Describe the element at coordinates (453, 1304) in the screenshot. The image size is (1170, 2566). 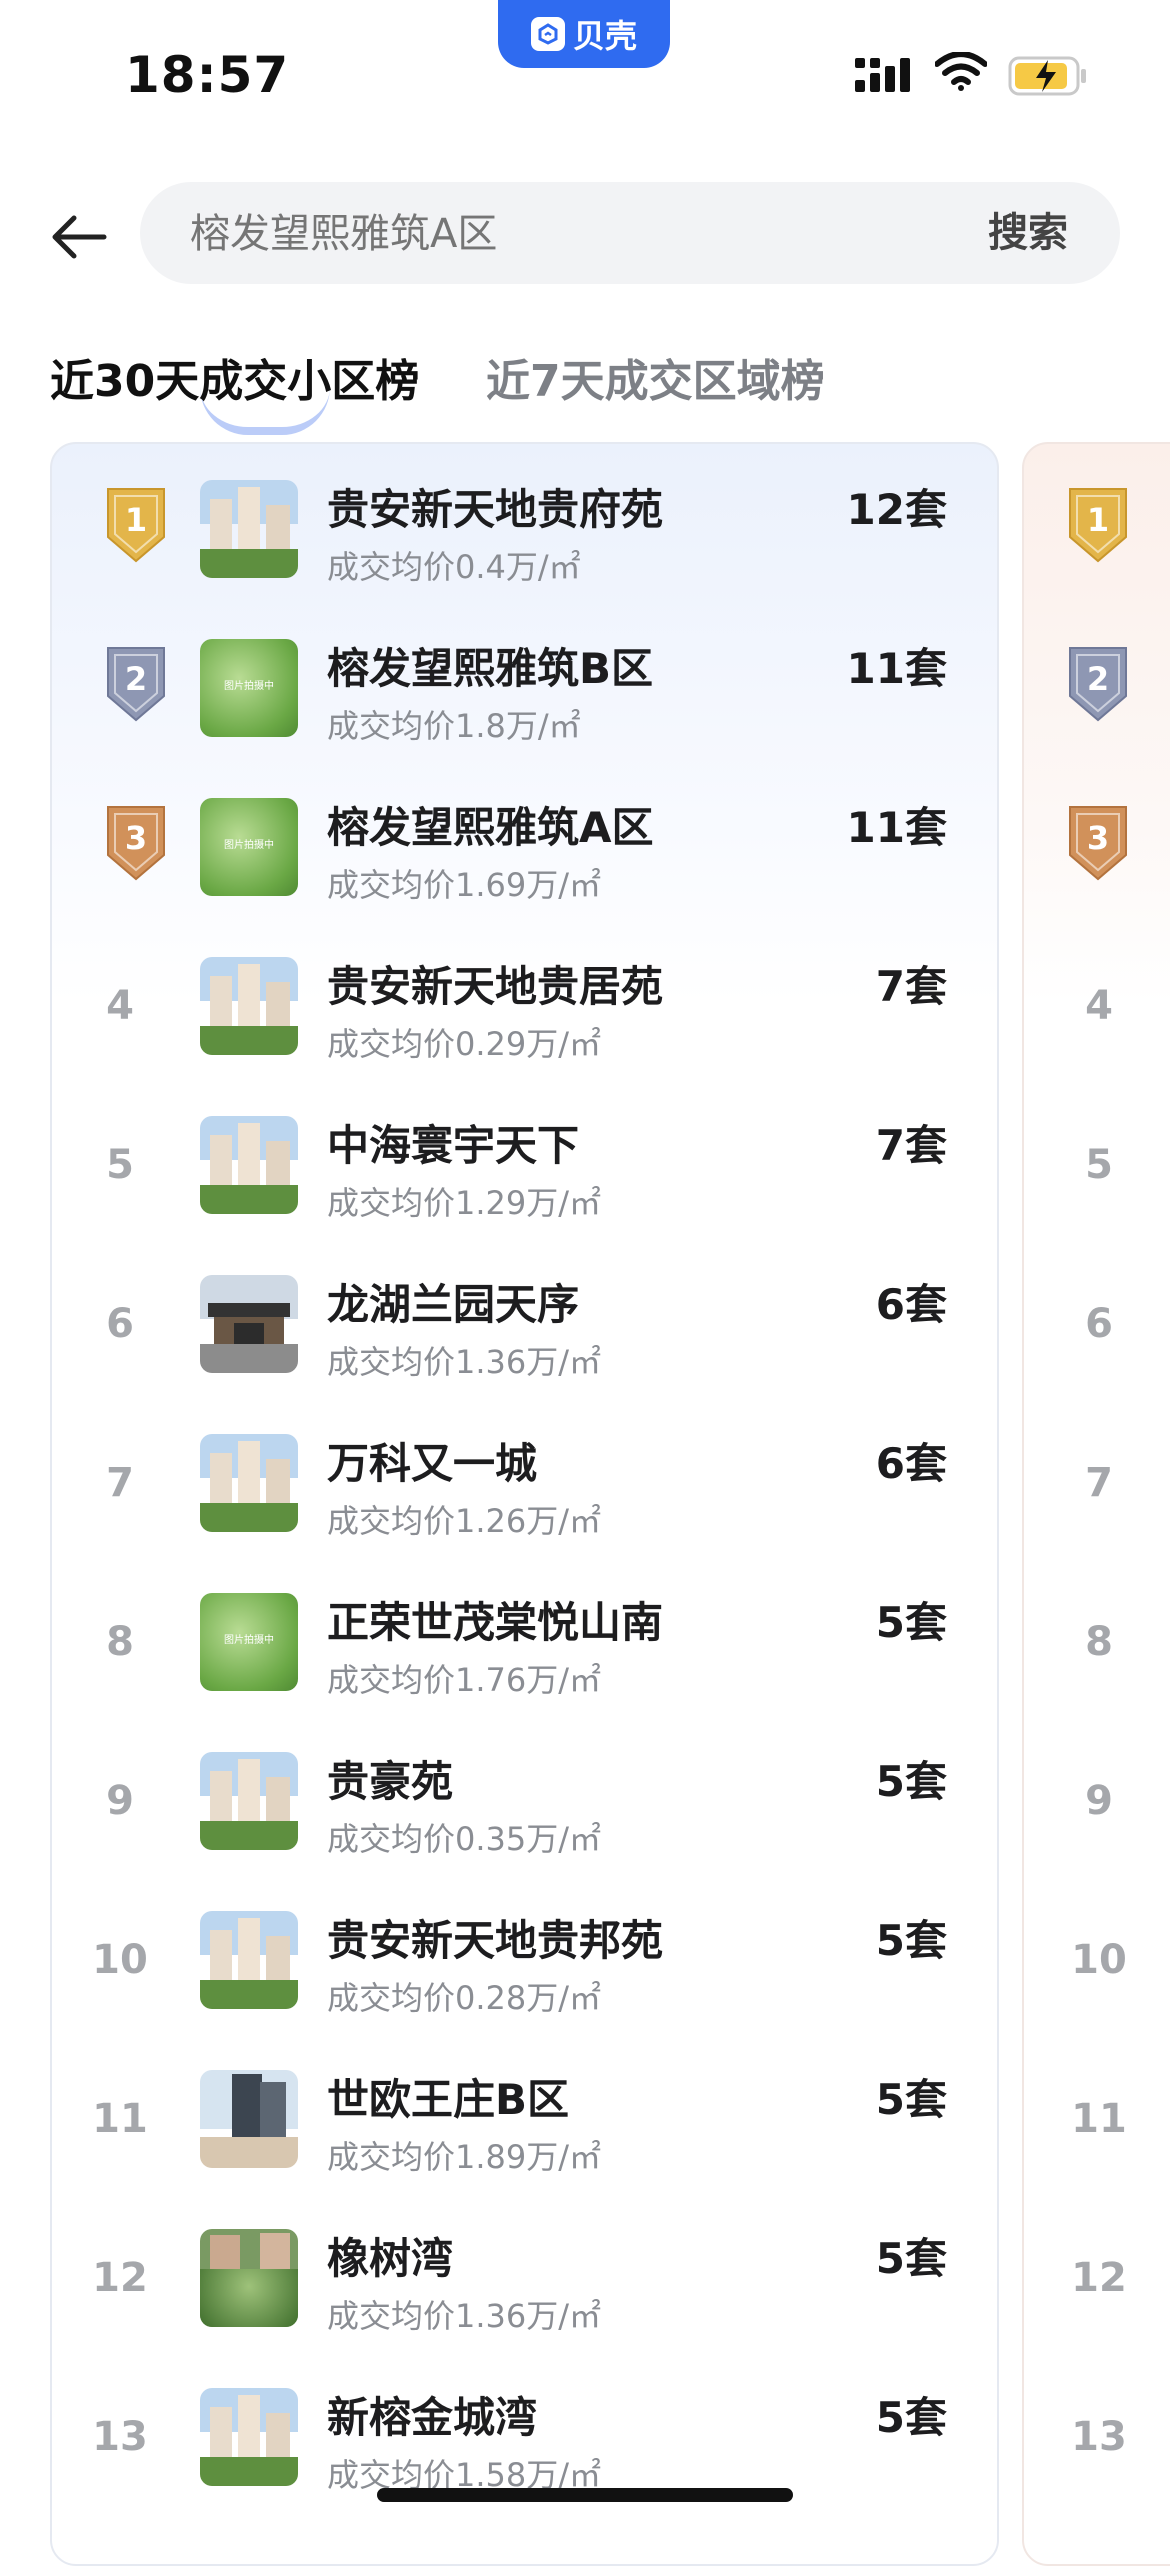
I see `community-name: 龙湖兰园天序` at that location.